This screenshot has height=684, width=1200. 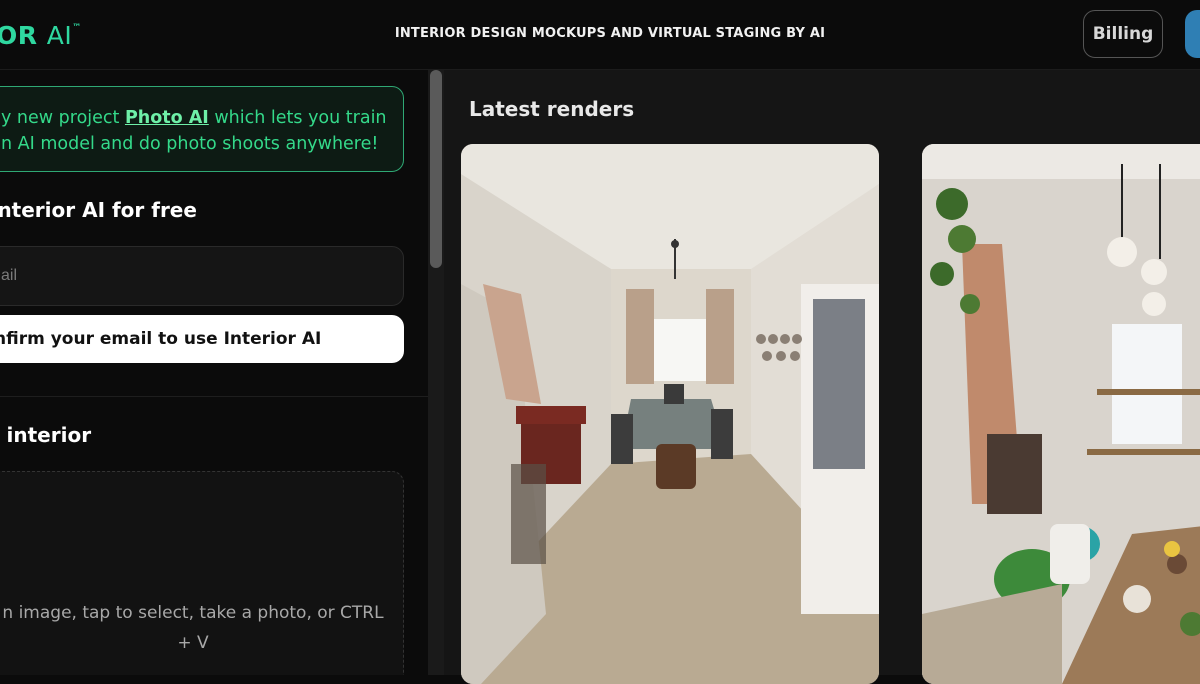 I want to click on promo-text-prefix: y new project, so click(x=63, y=118).